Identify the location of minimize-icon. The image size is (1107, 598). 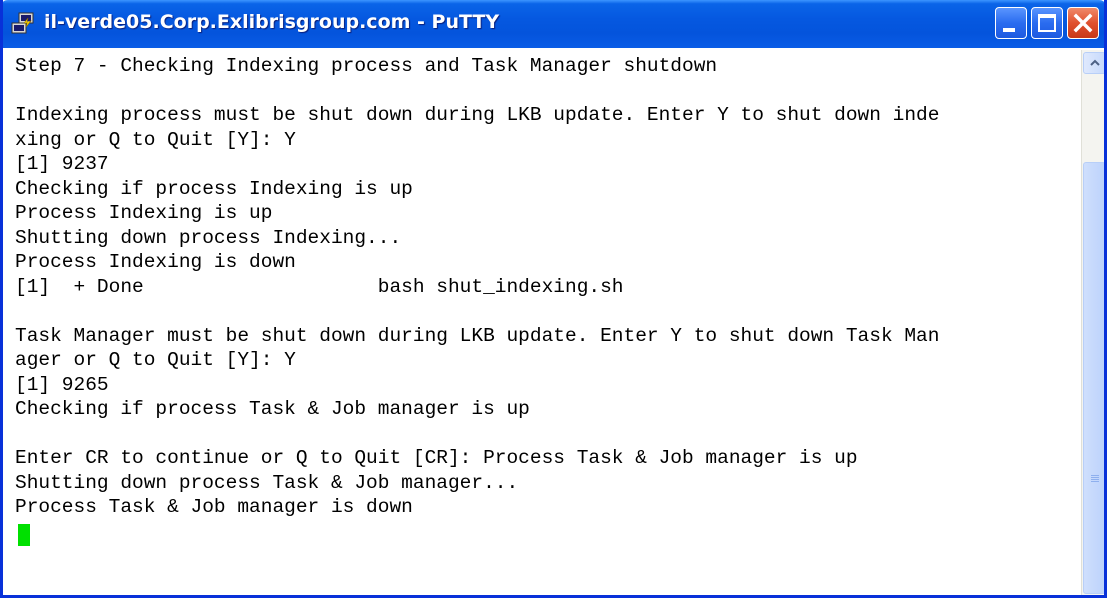
(1009, 30).